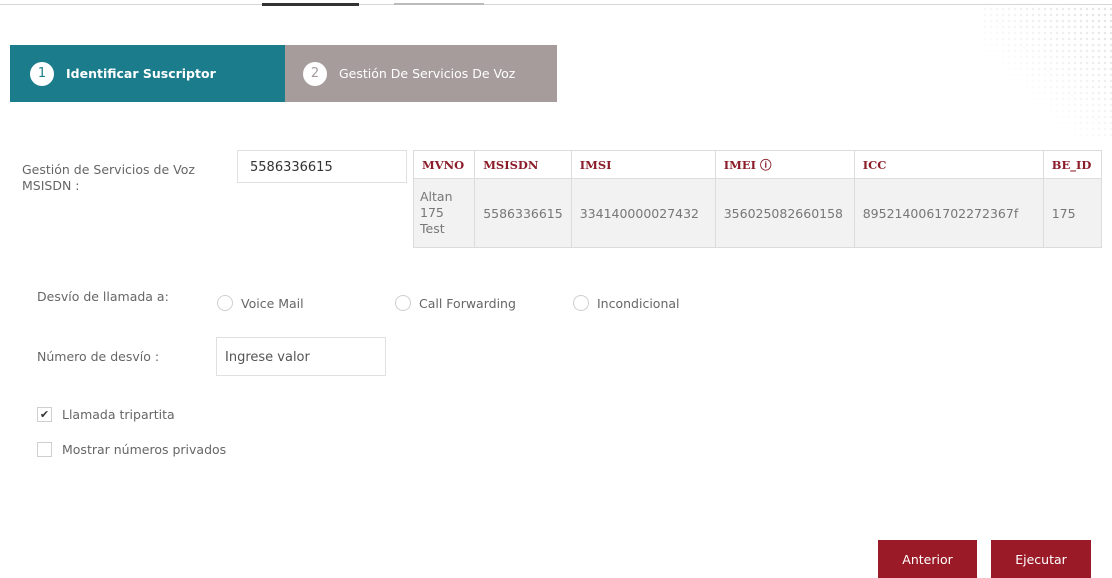  Describe the element at coordinates (108, 169) in the screenshot. I see `msisdn-label-line1: Gestión de Servicios de Voz` at that location.